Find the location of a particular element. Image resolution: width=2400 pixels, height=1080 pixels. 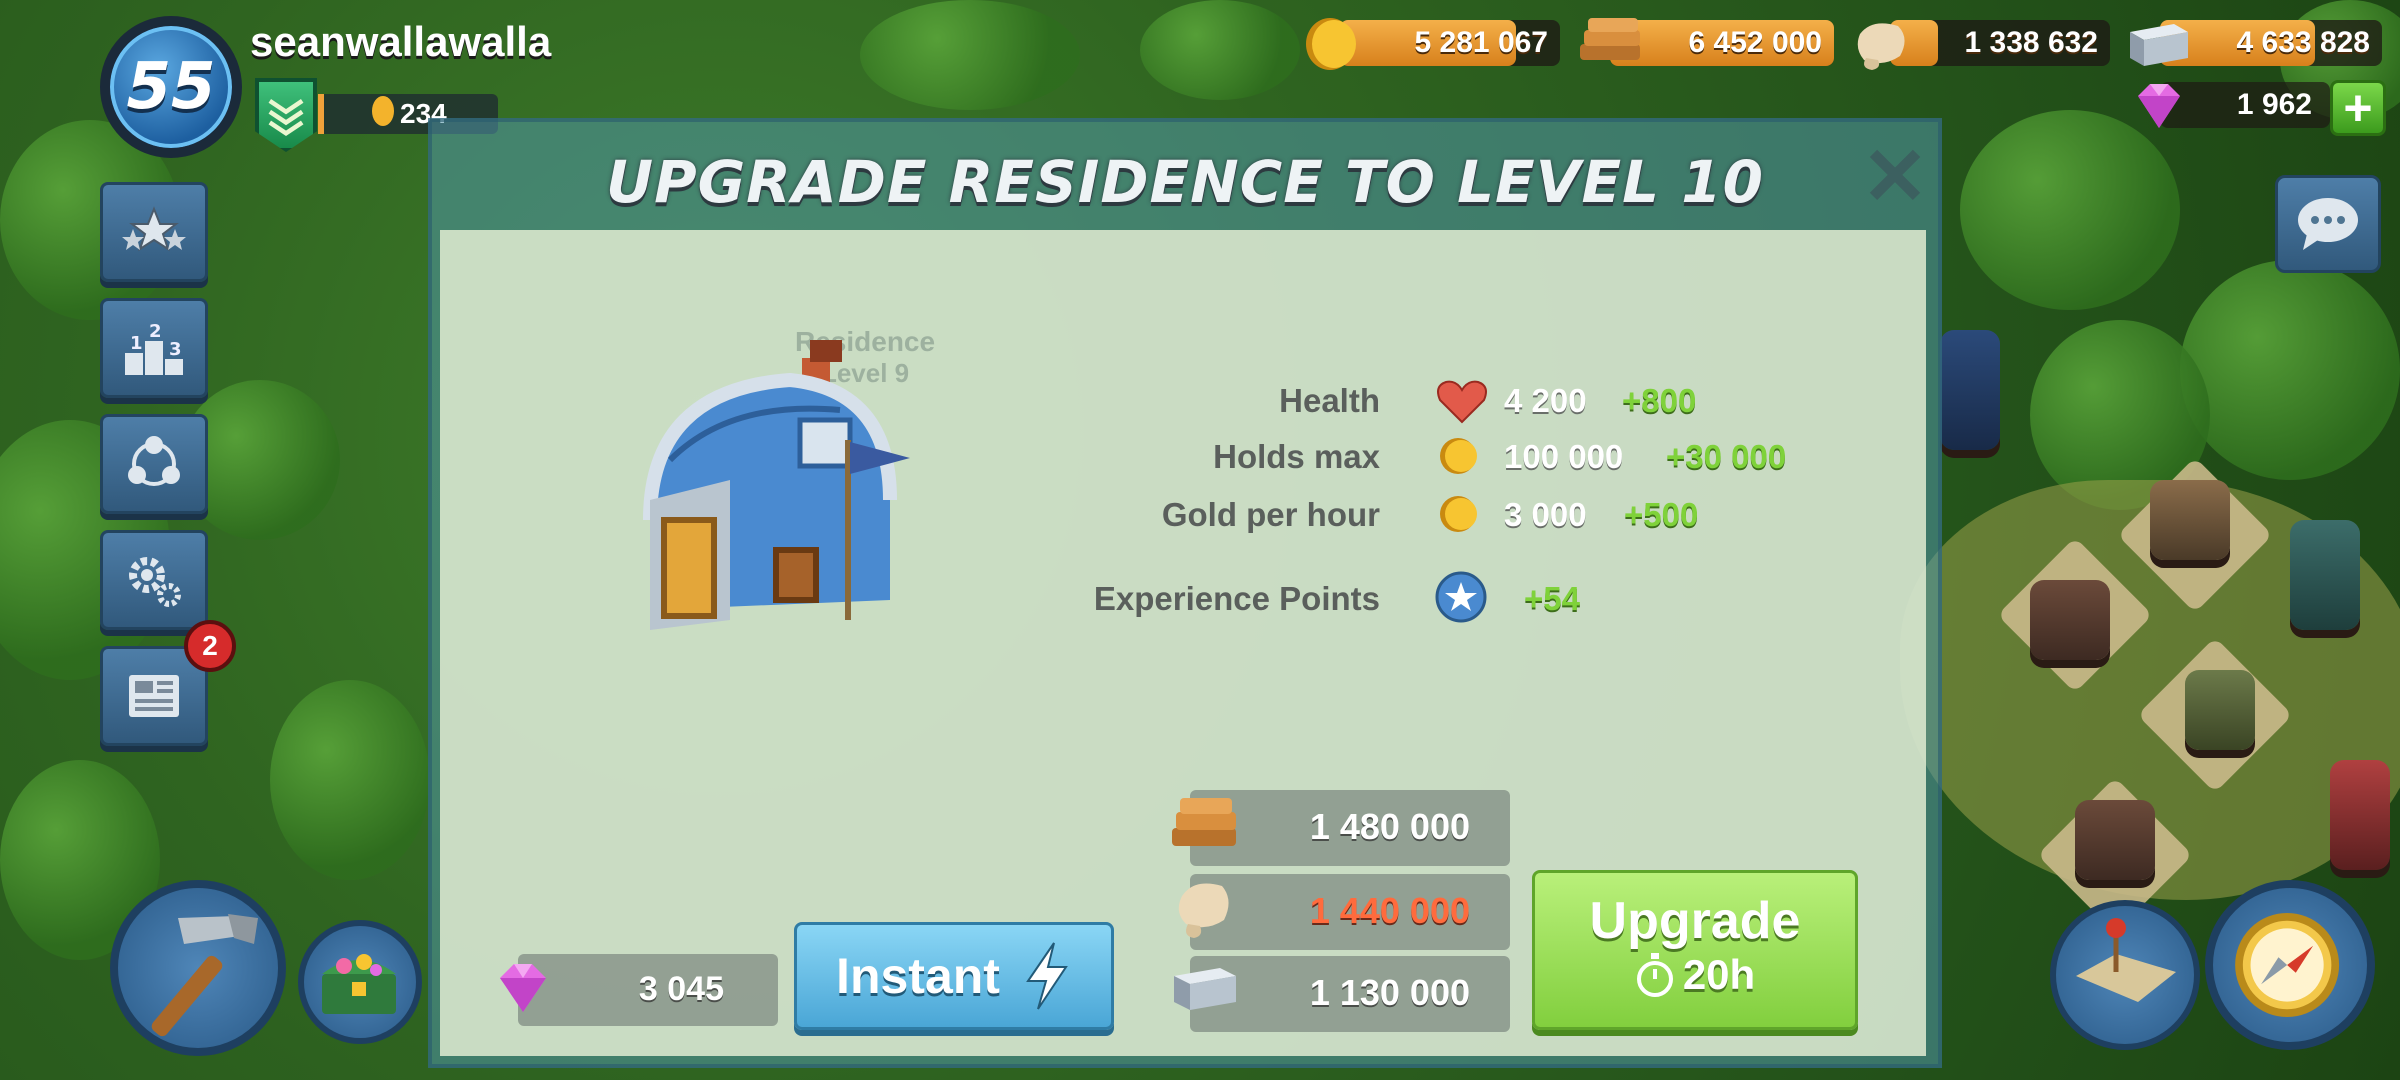

stat-holds-max-bonus: +30 000 is located at coordinates (1726, 456).